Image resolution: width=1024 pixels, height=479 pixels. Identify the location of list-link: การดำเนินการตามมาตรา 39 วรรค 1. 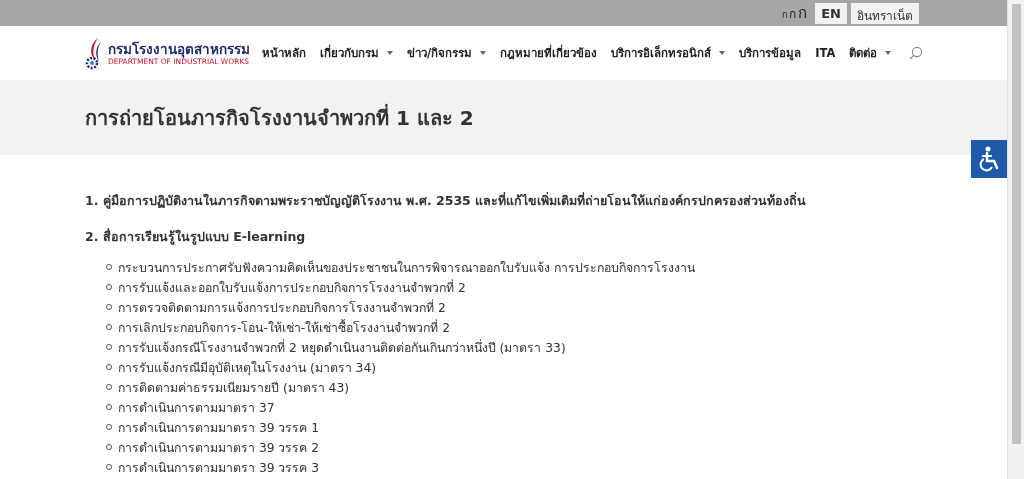
(219, 427).